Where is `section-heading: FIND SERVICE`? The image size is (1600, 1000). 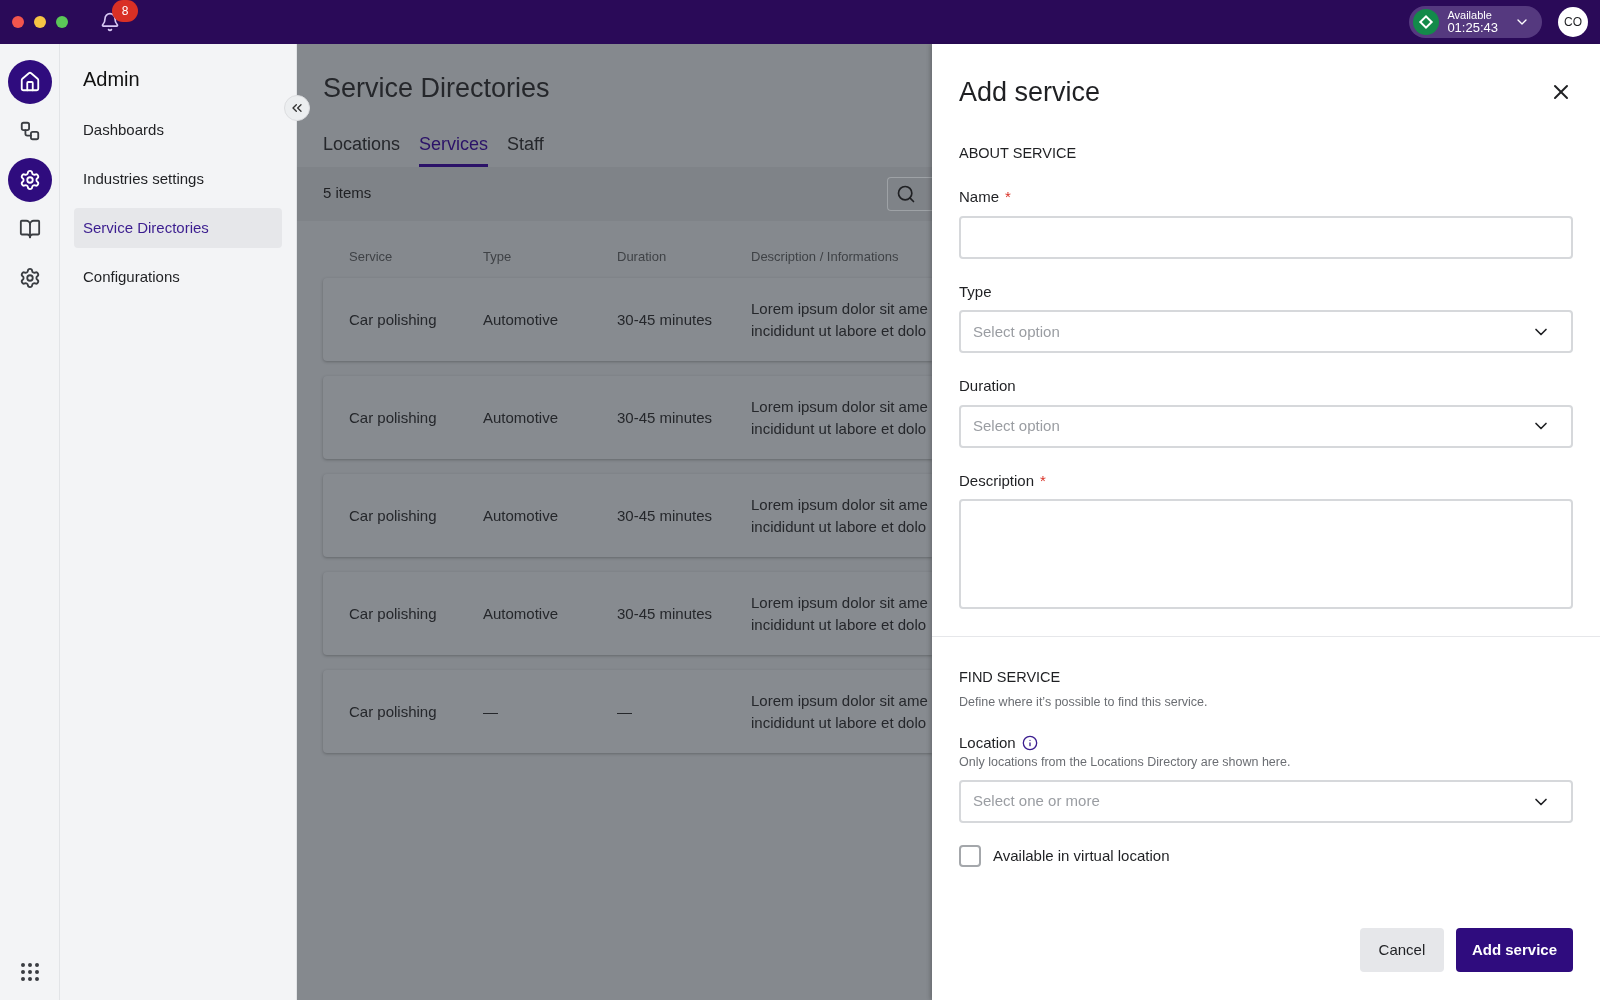 section-heading: FIND SERVICE is located at coordinates (1010, 678).